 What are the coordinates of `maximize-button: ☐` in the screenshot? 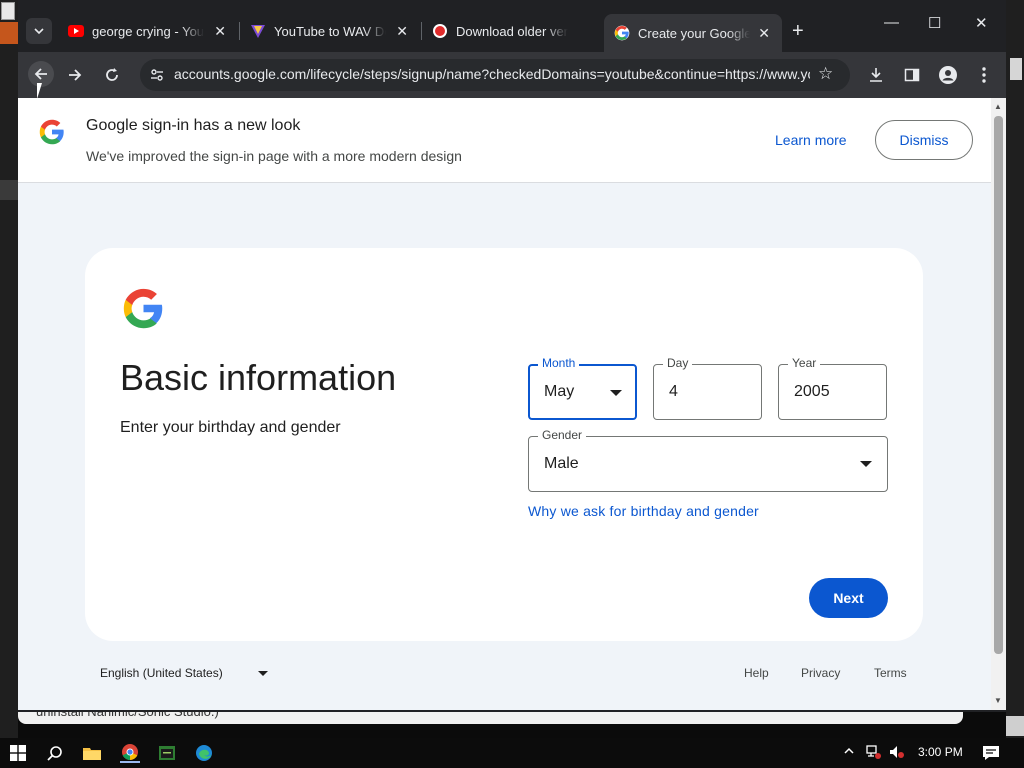 It's located at (934, 23).